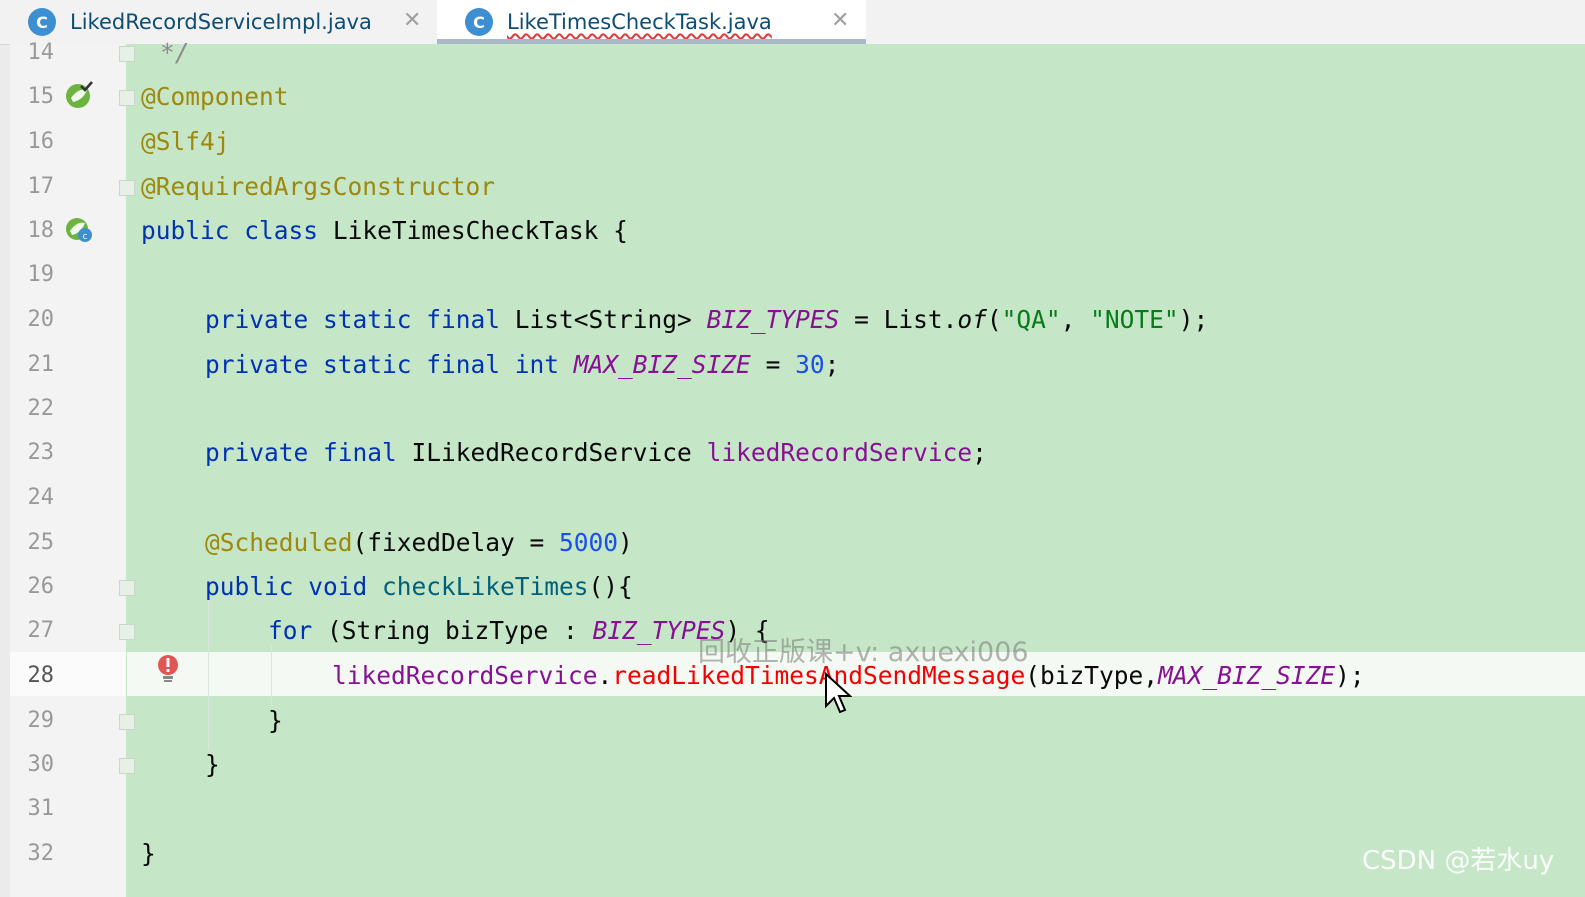 This screenshot has width=1585, height=897. I want to click on watermark-text: 回收正版课+v: axuexi006, so click(863, 652).